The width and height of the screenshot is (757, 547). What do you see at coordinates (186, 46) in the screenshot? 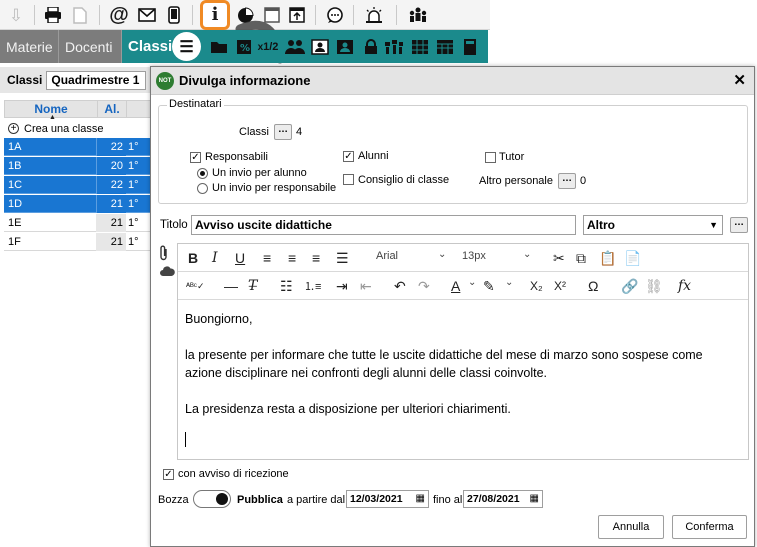
I see `list-view-icon: ☰` at bounding box center [186, 46].